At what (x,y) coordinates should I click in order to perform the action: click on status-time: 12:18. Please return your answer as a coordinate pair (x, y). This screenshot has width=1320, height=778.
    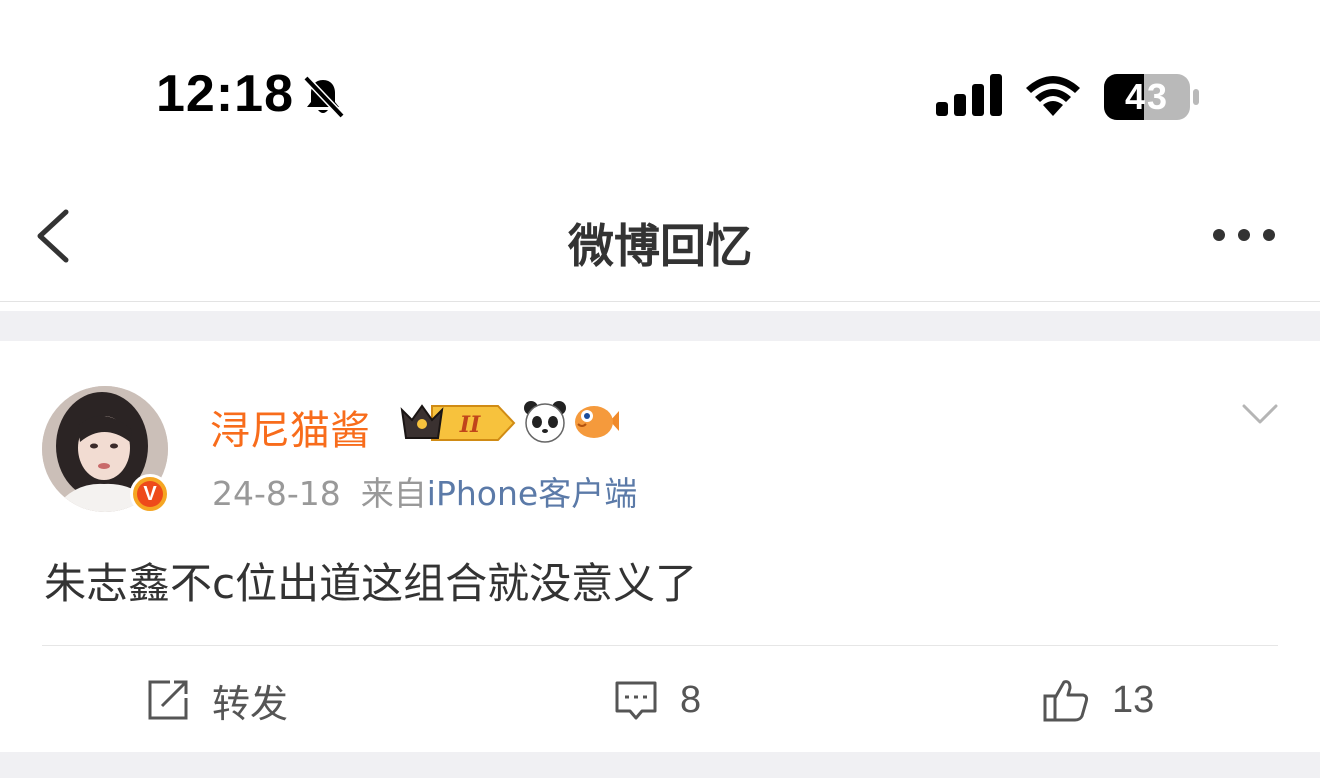
    Looking at the image, I should click on (225, 94).